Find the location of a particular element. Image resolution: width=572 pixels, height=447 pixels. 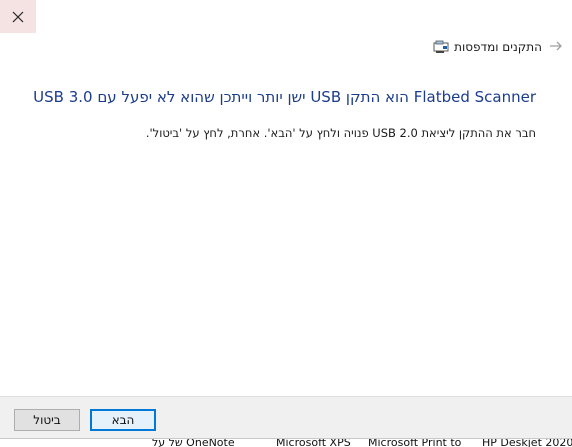

back-button is located at coordinates (556, 46).